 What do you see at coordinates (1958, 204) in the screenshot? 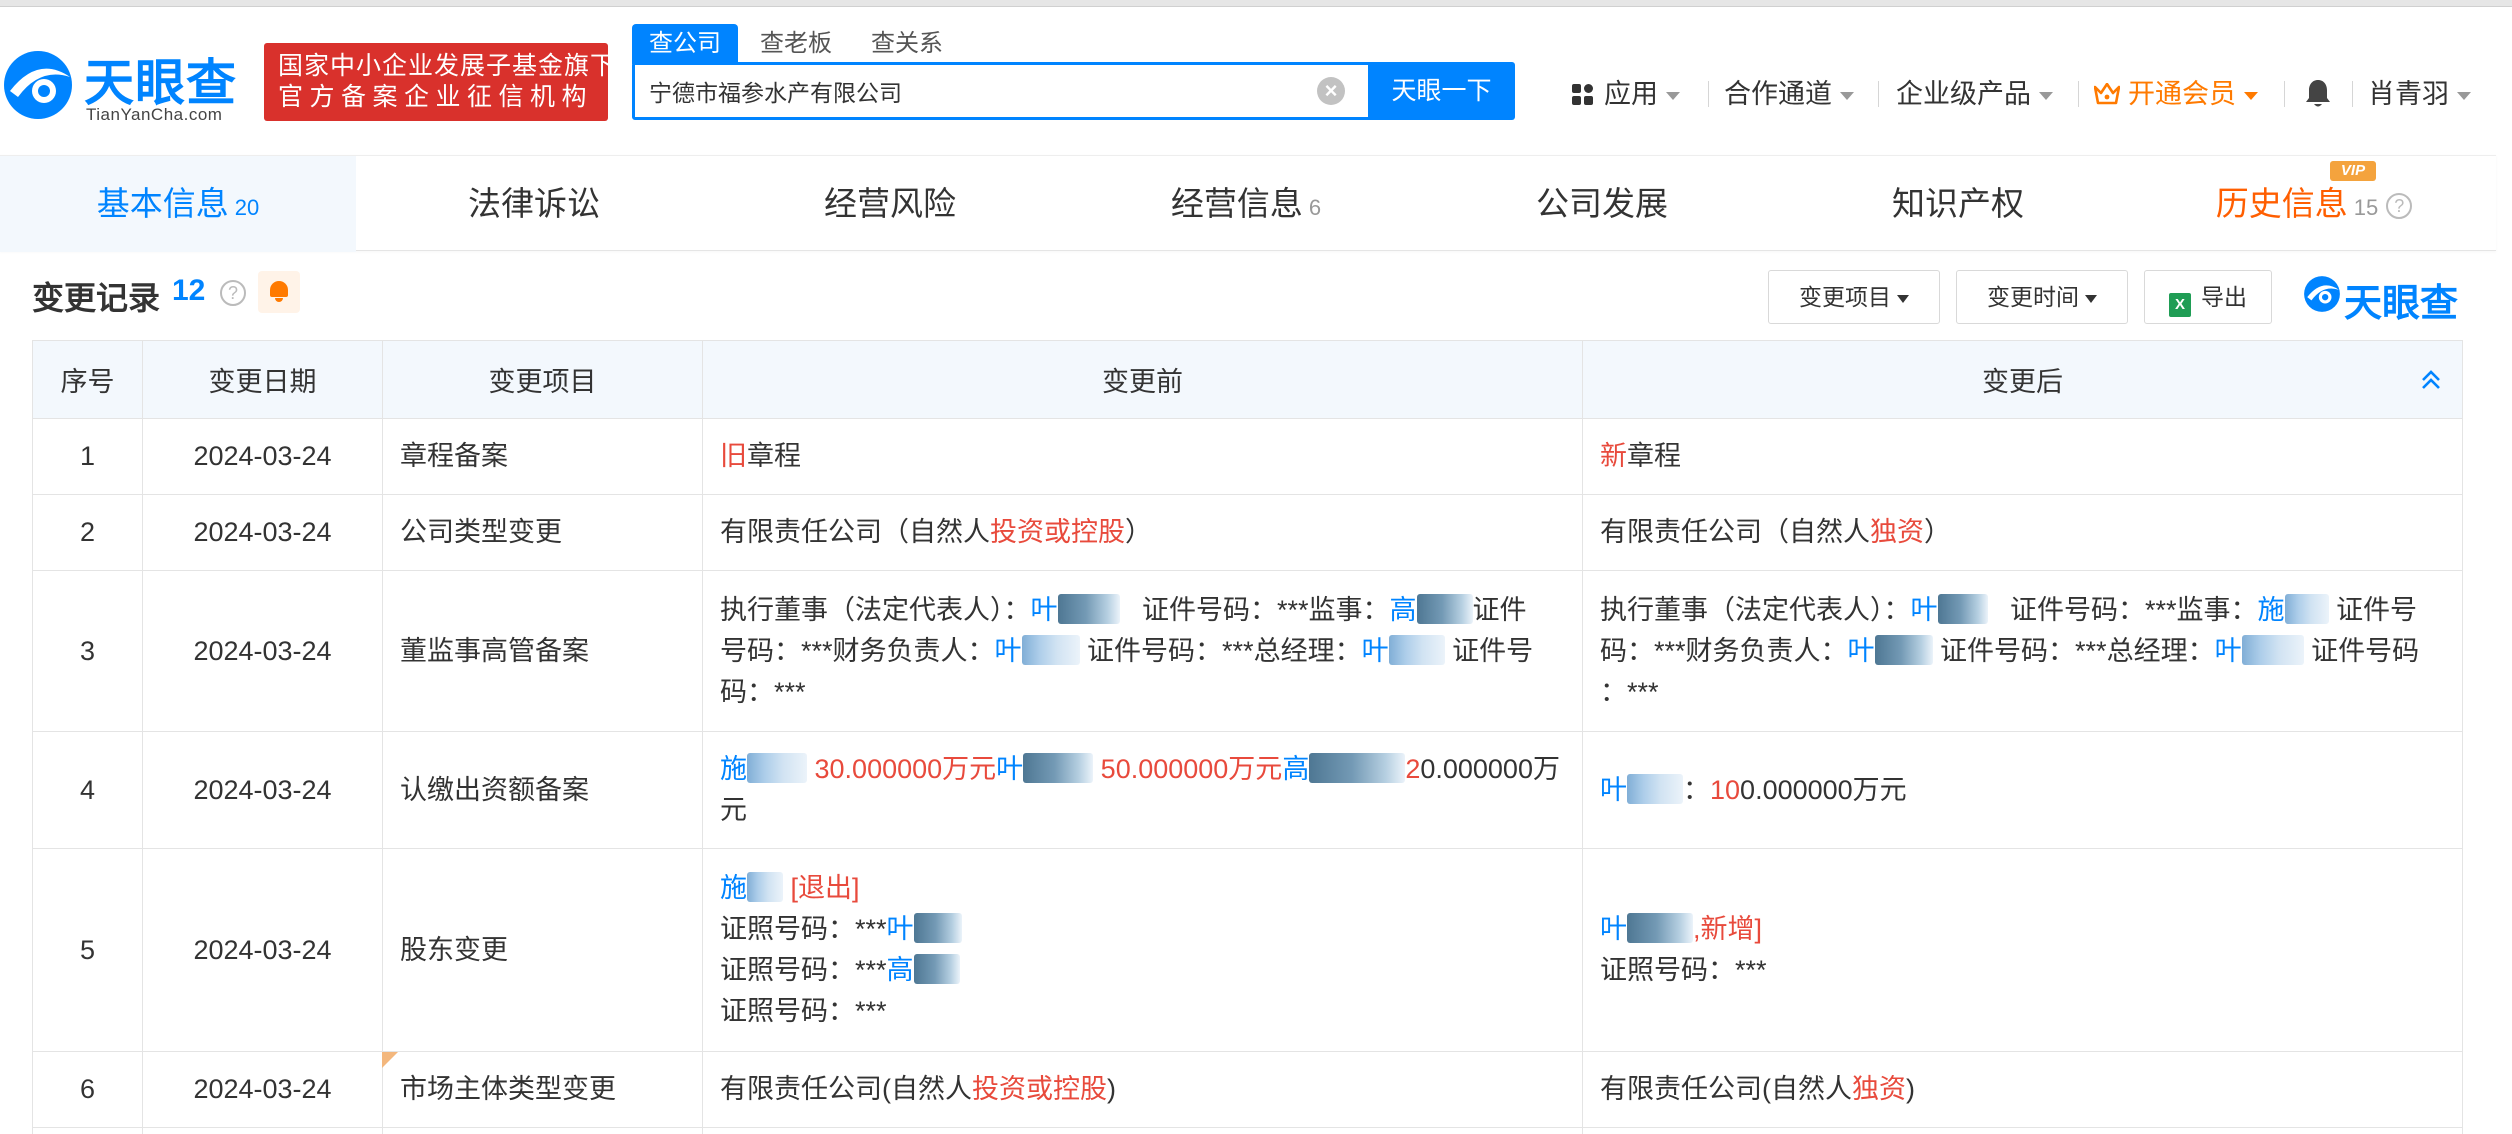
I see `tab-ip: 知识产权` at bounding box center [1958, 204].